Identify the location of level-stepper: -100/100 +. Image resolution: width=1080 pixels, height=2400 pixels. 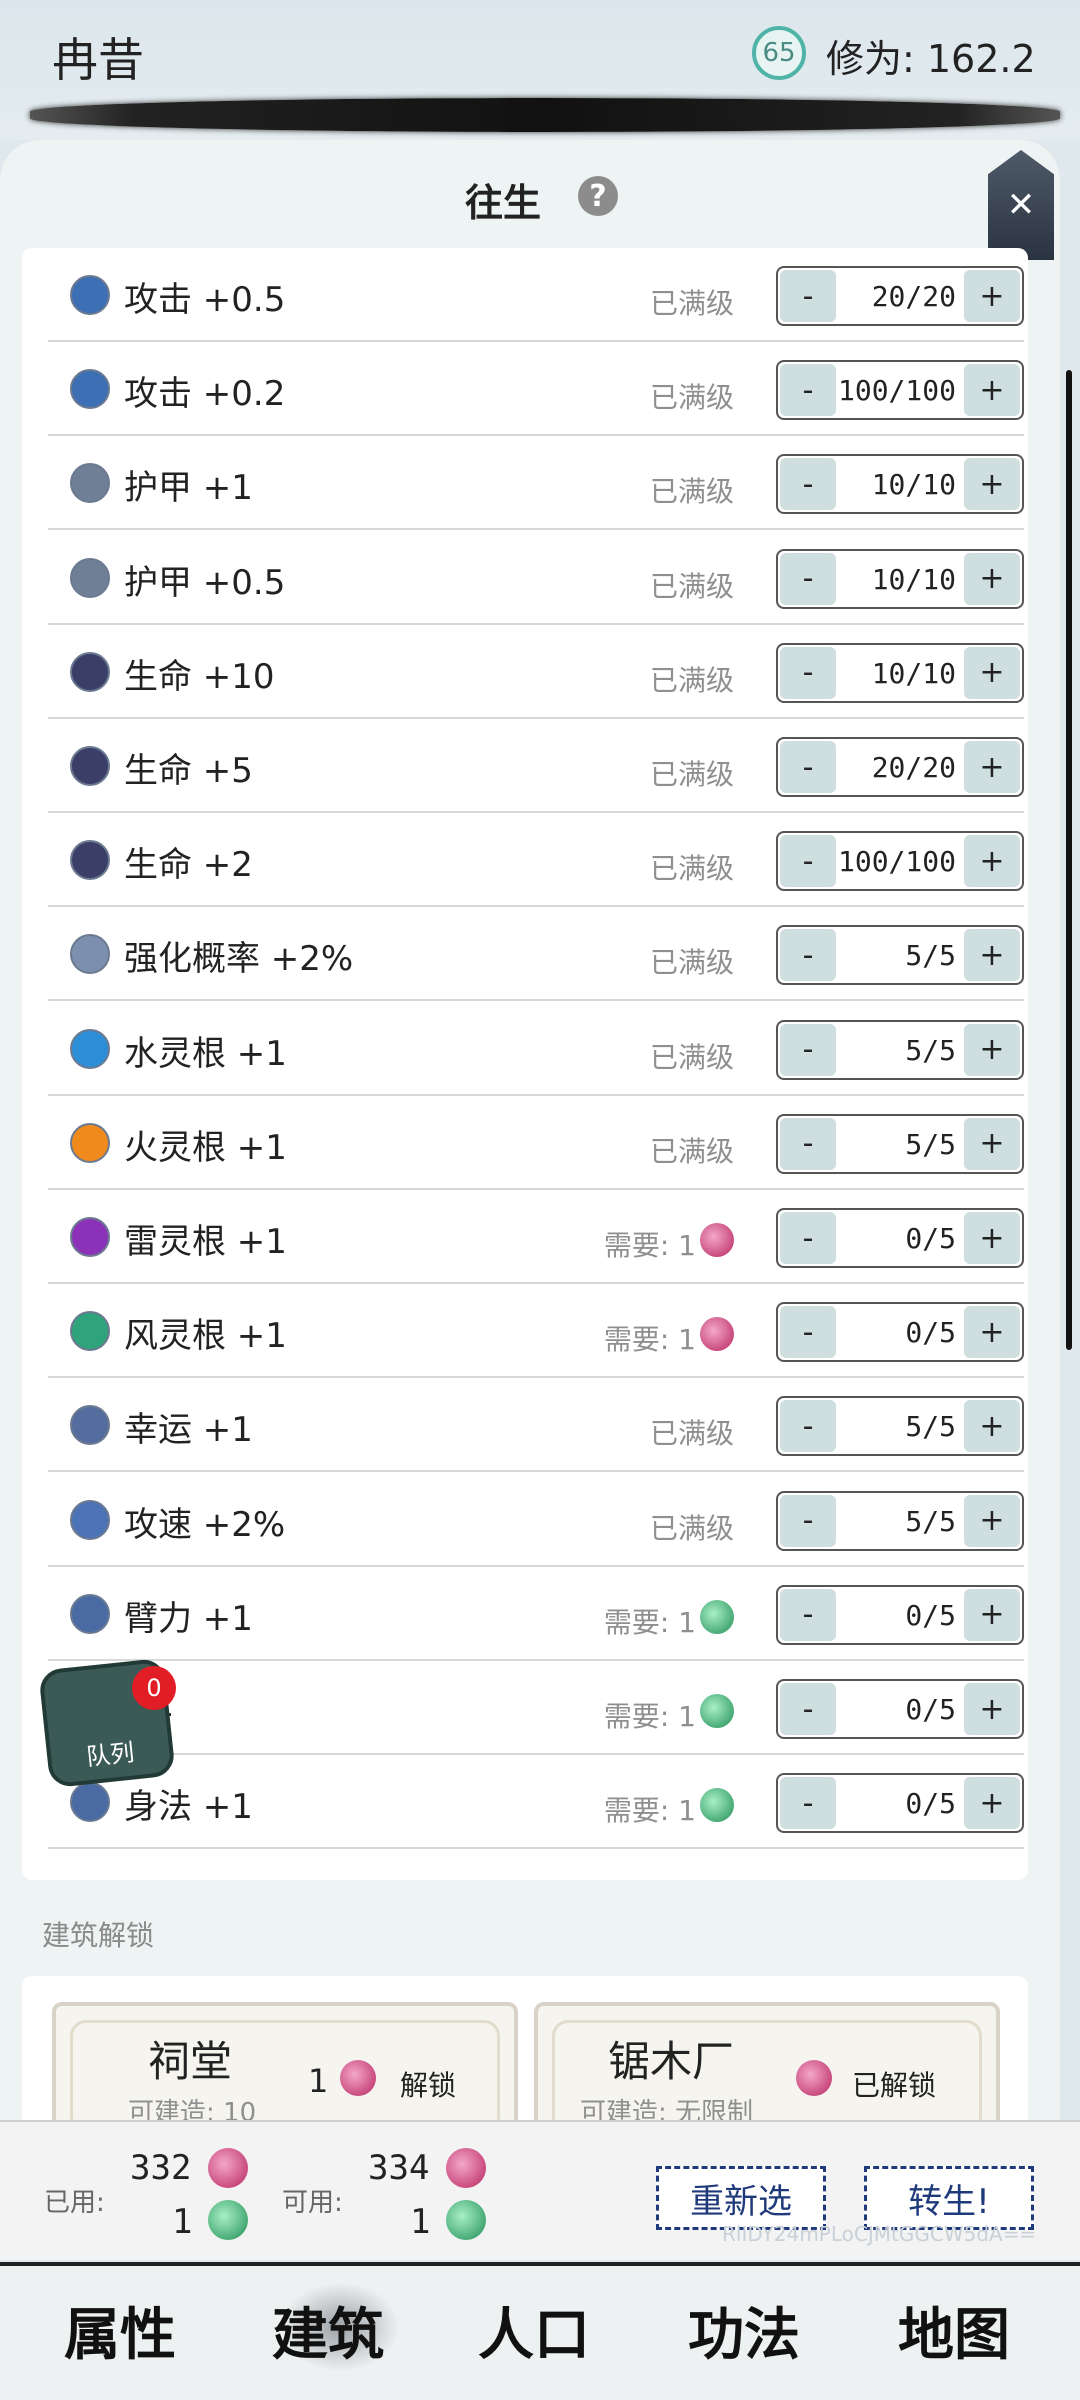
(900, 861).